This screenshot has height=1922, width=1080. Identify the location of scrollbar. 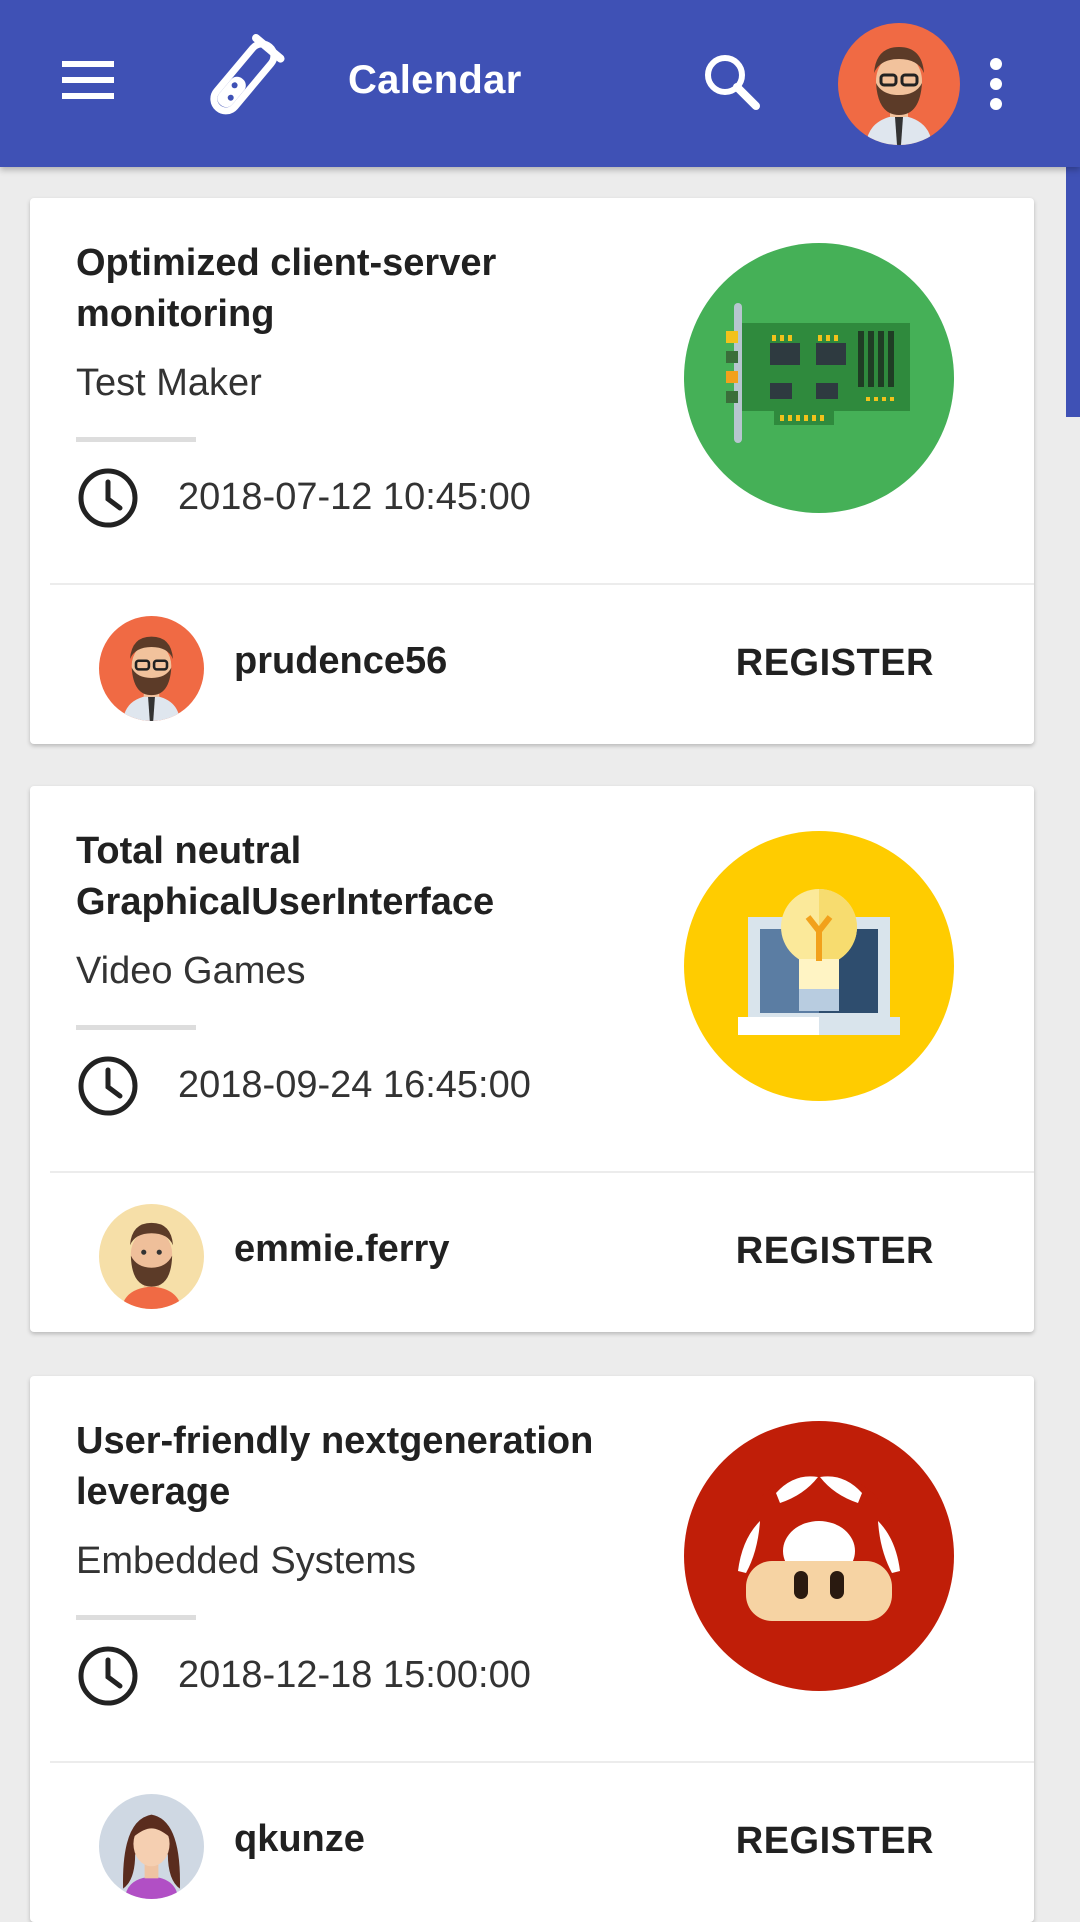
(1073, 292).